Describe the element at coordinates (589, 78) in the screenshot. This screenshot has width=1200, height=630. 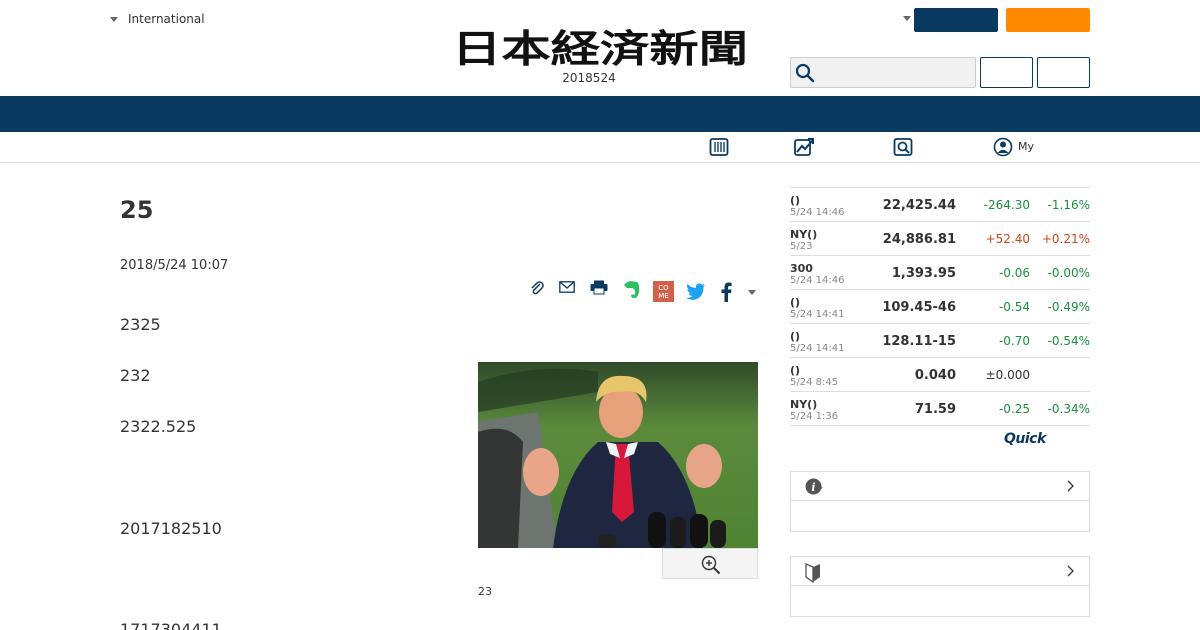
I see `edition-date: 2018524` at that location.